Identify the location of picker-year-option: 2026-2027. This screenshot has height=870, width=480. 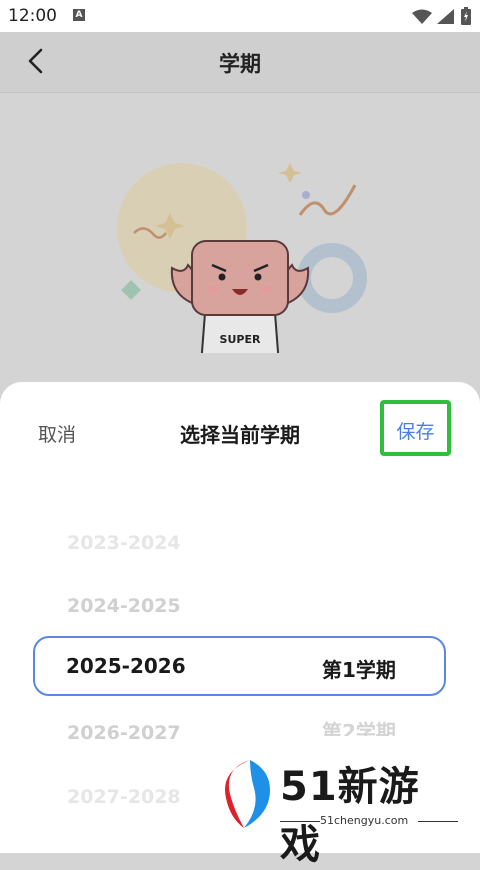
(124, 733).